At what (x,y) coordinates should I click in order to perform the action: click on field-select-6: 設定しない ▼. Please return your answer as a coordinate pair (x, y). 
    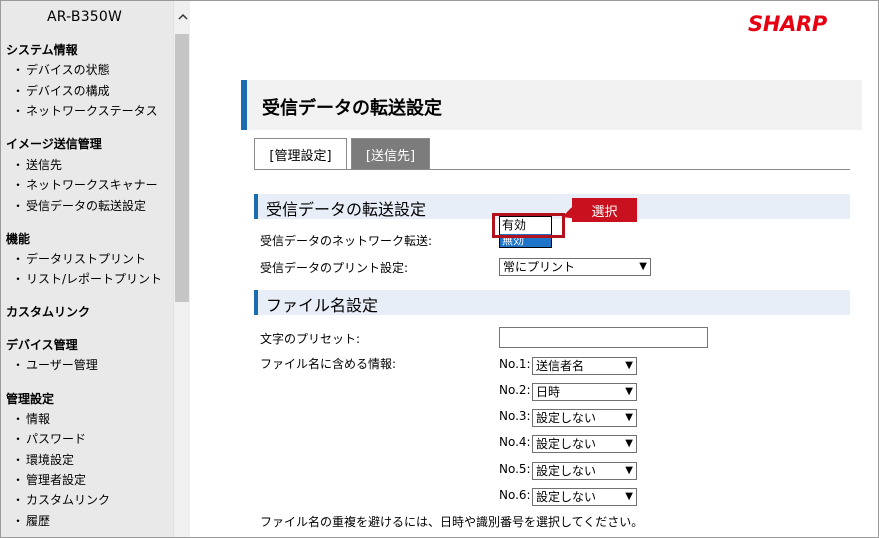
    Looking at the image, I should click on (584, 497).